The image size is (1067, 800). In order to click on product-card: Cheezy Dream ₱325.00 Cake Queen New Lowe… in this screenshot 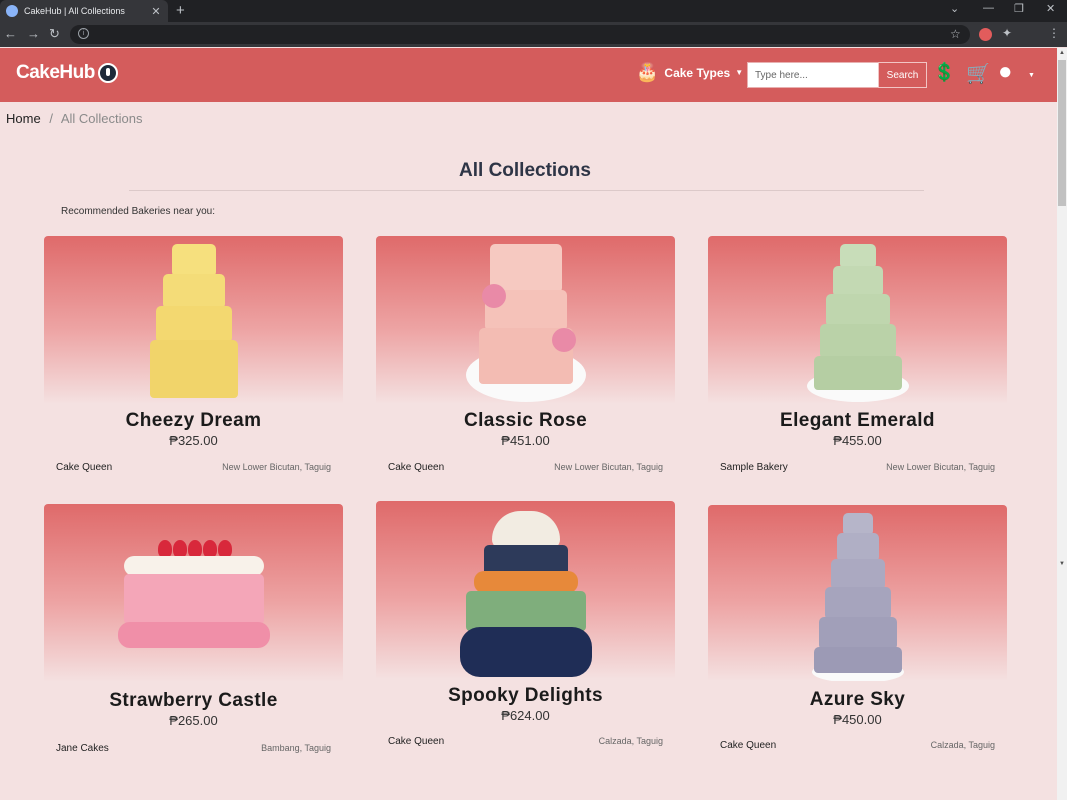, I will do `click(193, 354)`.